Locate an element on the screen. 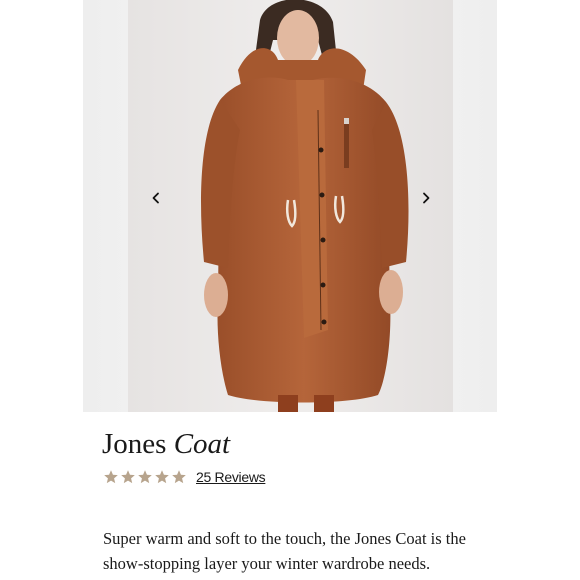 The image size is (580, 580). star-rating is located at coordinates (145, 477).